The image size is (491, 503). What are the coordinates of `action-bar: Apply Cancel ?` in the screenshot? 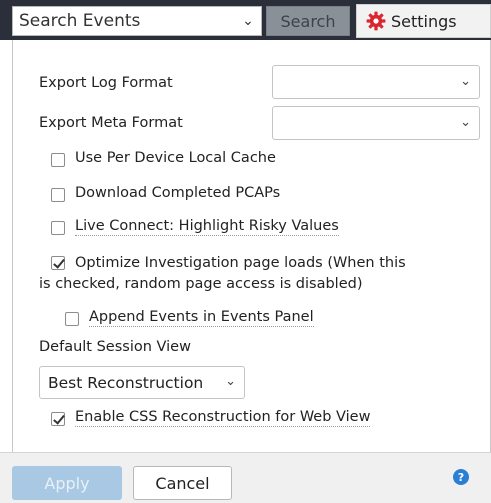 It's located at (245, 477).